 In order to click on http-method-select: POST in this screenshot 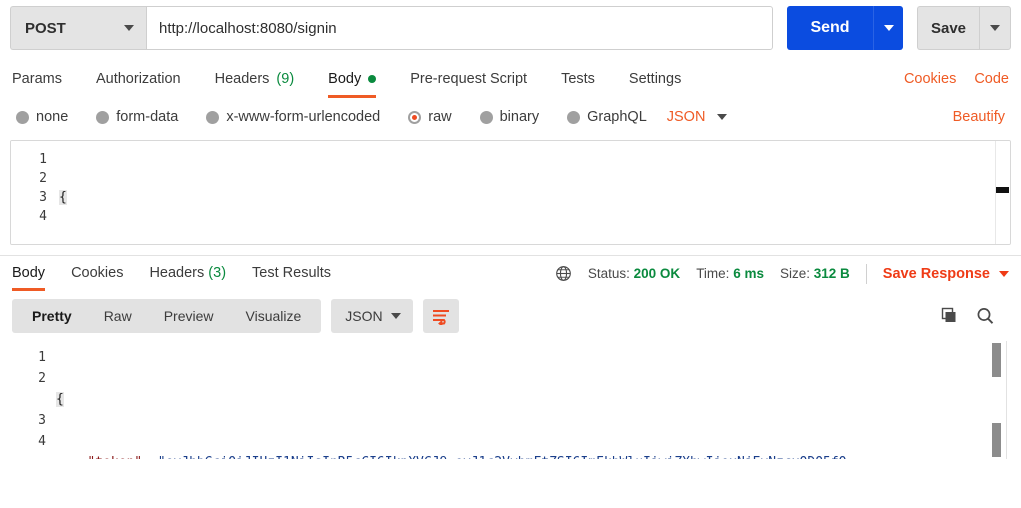, I will do `click(78, 28)`.